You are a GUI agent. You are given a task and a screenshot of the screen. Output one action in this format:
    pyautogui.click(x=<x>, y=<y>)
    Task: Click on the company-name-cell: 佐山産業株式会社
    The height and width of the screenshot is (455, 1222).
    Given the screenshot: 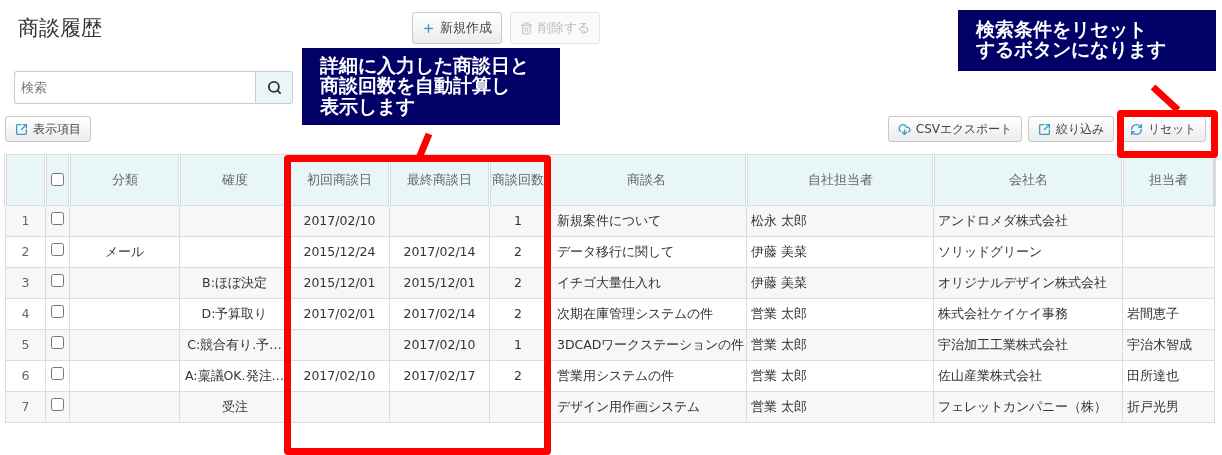 What is the action you would take?
    pyautogui.click(x=990, y=375)
    